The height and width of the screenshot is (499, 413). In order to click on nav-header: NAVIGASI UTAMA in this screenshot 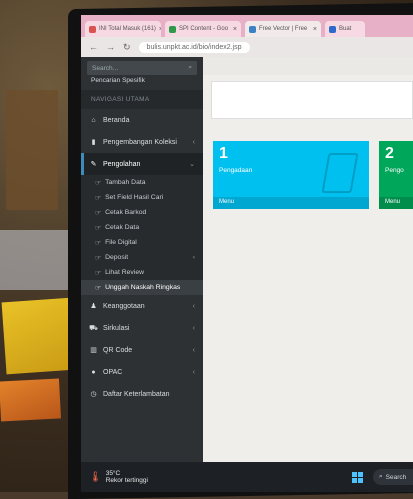, I will do `click(142, 99)`.